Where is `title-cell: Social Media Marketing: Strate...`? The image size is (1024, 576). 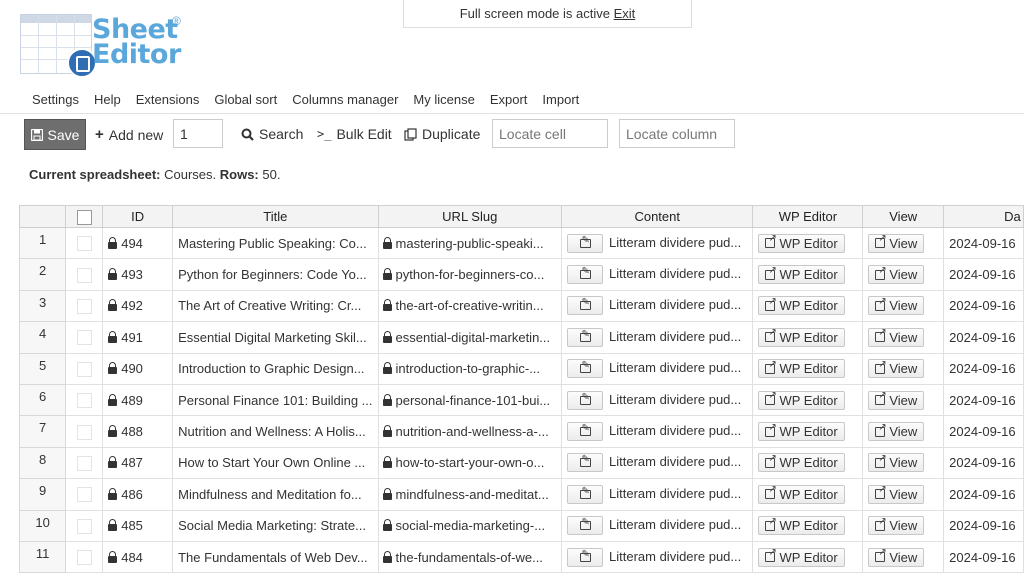
title-cell: Social Media Marketing: Strate... is located at coordinates (275, 525).